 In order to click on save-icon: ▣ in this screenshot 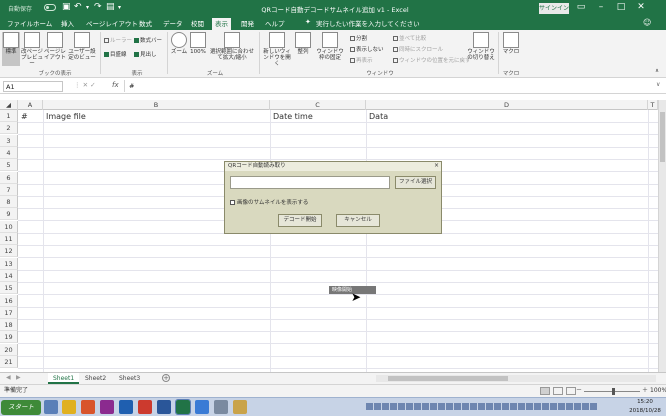, I will do `click(66, 7)`.